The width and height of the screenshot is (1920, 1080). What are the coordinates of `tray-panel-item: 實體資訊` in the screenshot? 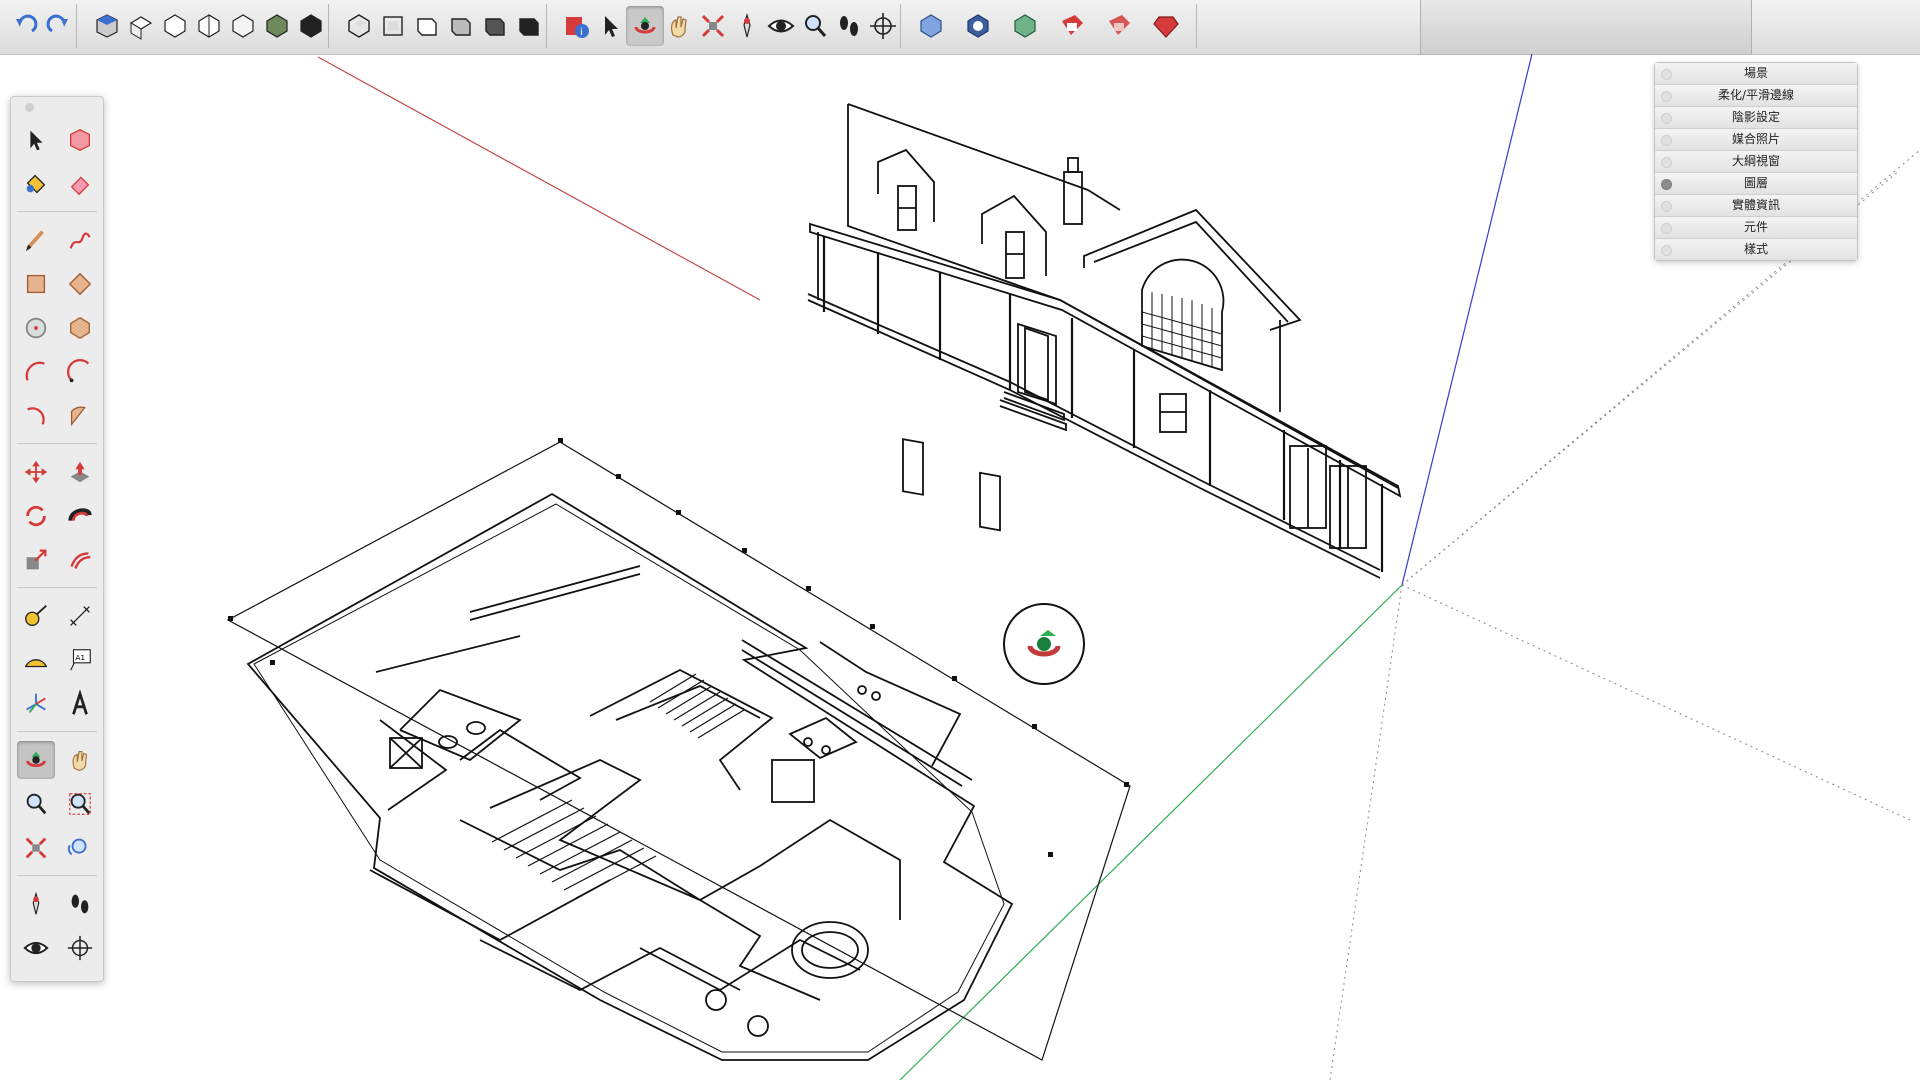 It's located at (1756, 206).